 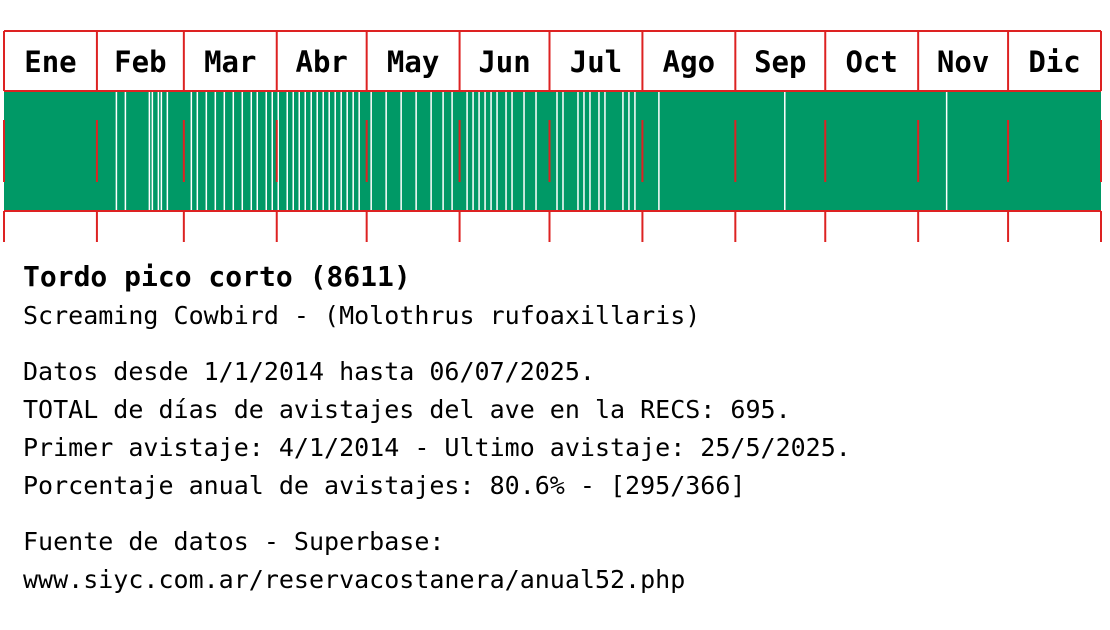 What do you see at coordinates (234, 541) in the screenshot?
I see `data-source-label: Fuente de datos - Superbase:` at bounding box center [234, 541].